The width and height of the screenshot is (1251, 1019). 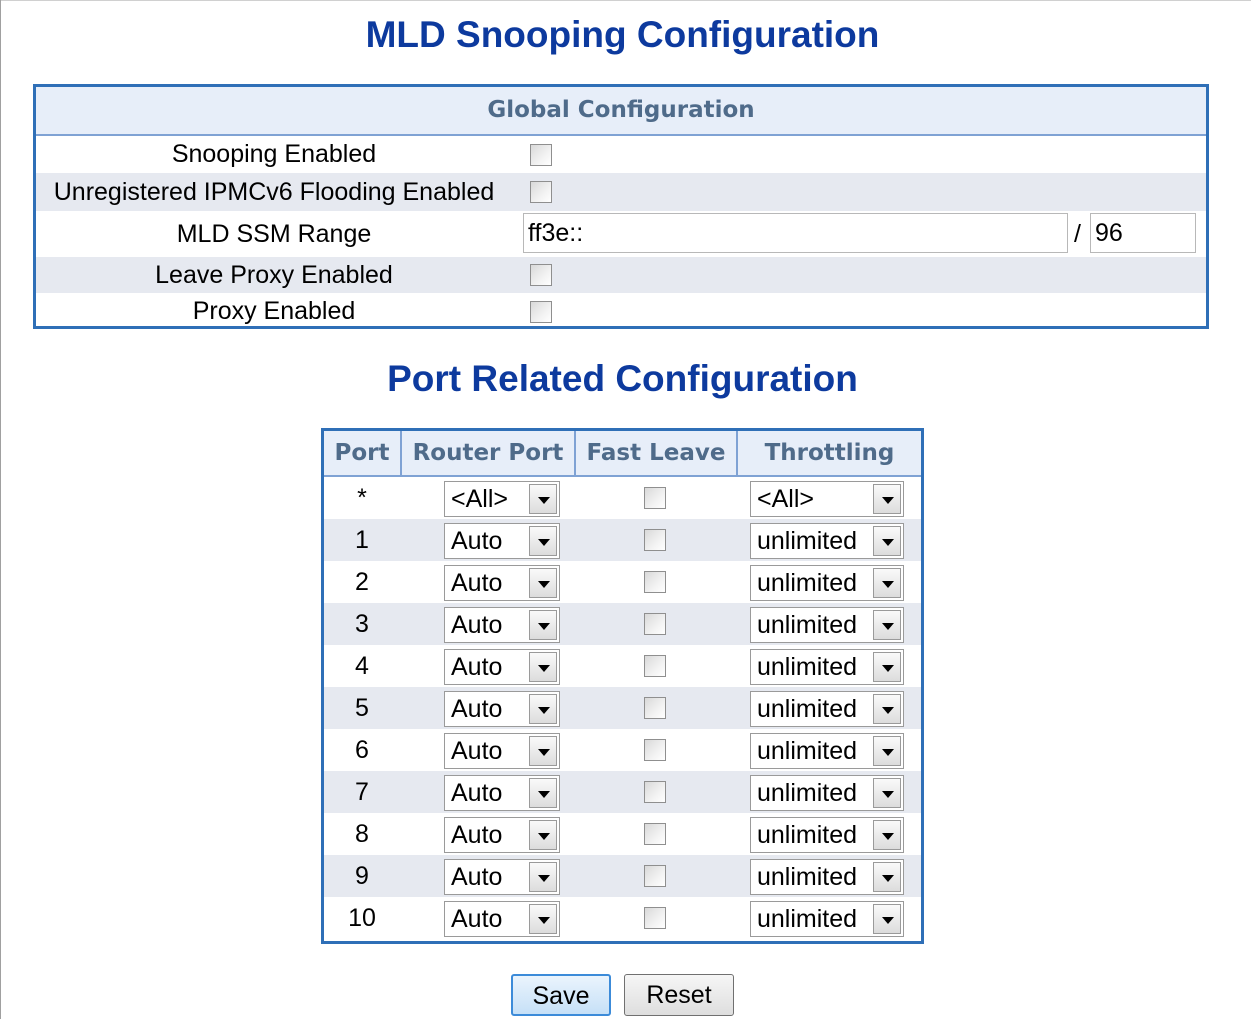 What do you see at coordinates (622, 378) in the screenshot?
I see `port-config-title: Port Related Configuration` at bounding box center [622, 378].